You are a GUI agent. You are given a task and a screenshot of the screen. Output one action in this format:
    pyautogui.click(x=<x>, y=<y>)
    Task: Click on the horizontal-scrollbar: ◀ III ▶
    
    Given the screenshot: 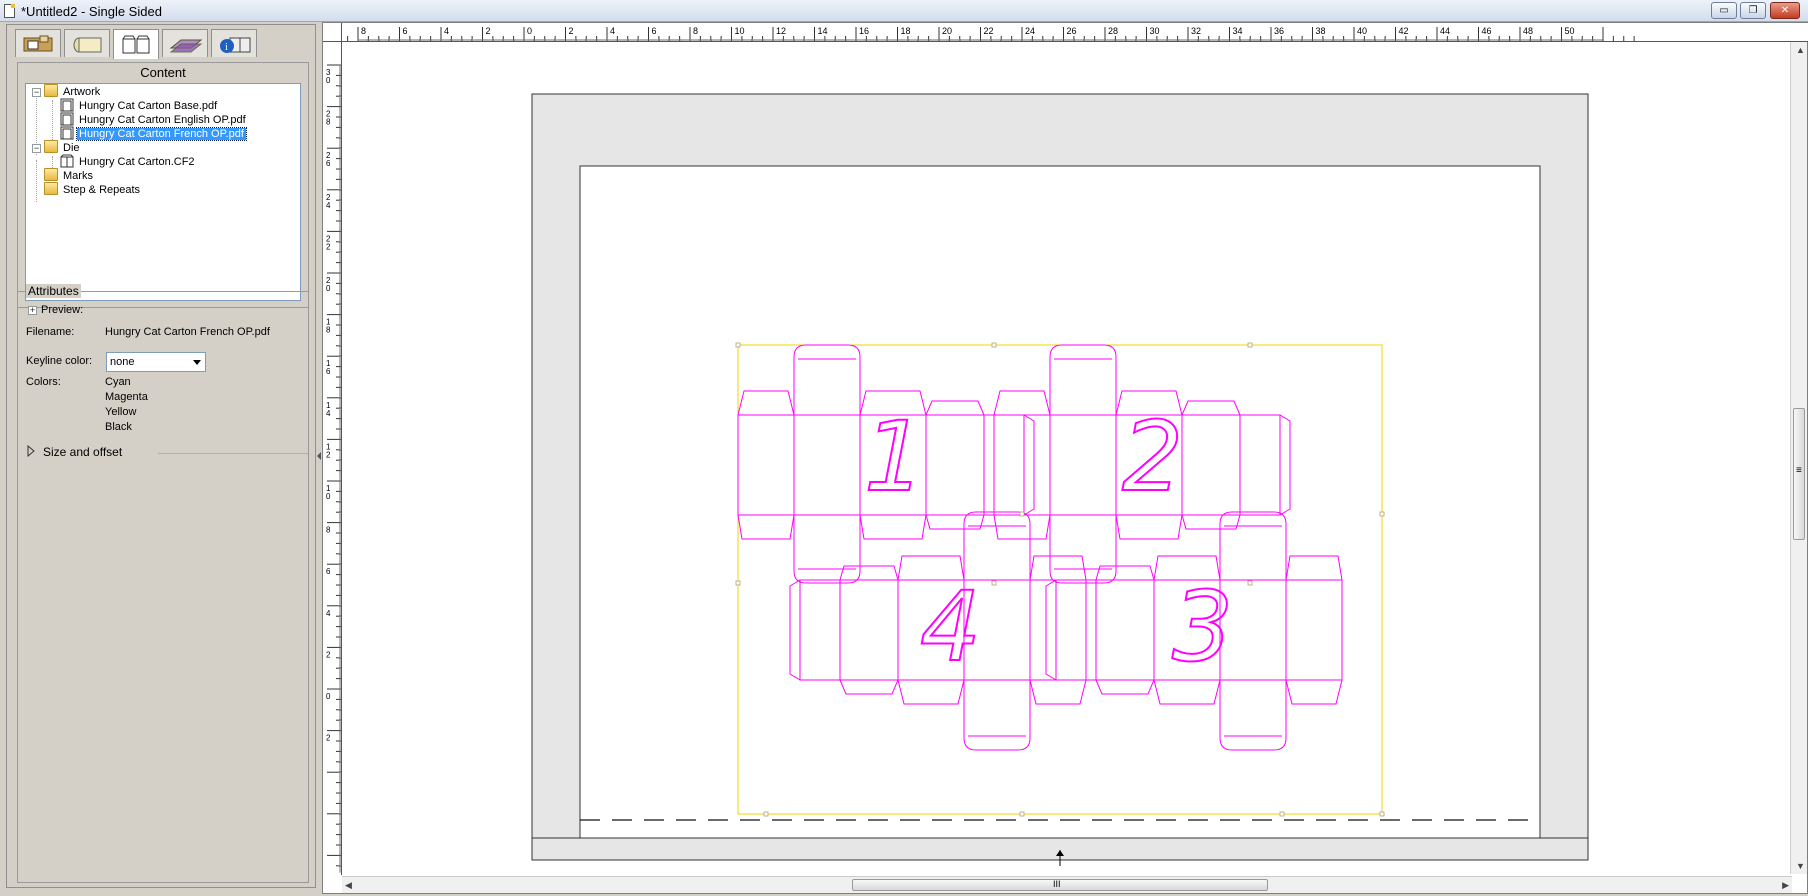 What is the action you would take?
    pyautogui.click(x=1067, y=884)
    